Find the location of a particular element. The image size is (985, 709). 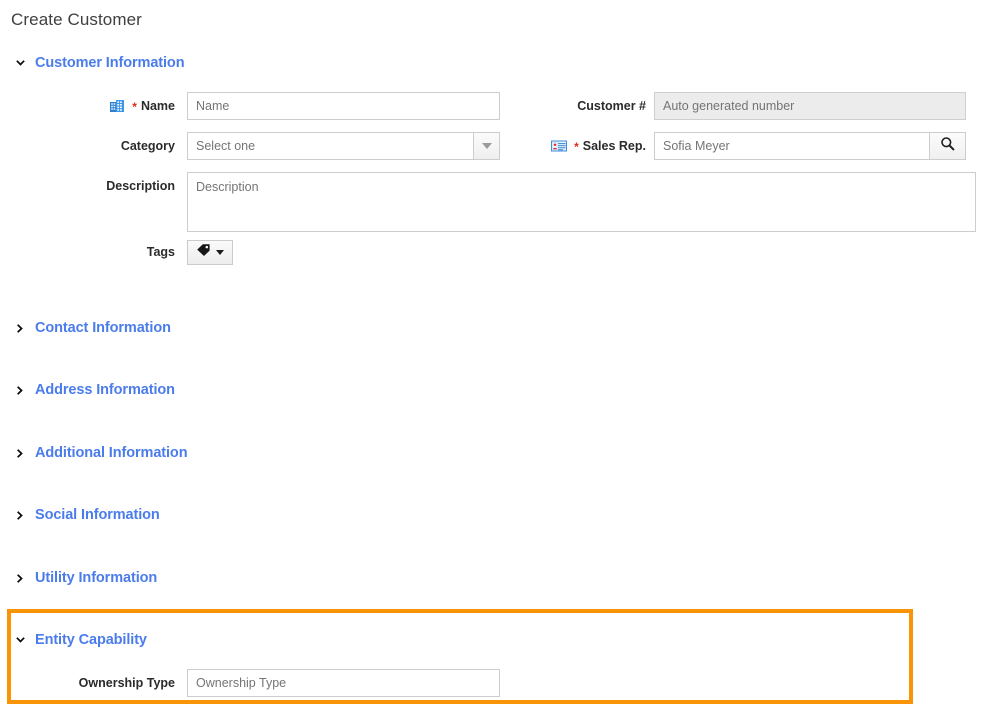

ownership-type-label: Ownership Type is located at coordinates (117, 683).